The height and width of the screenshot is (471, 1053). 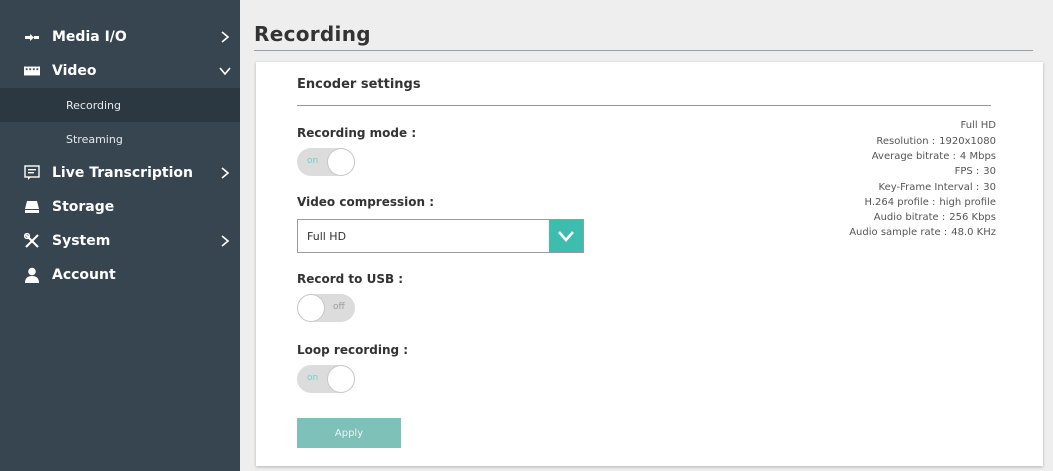 I want to click on info-row: Resolution : 1920x1080, so click(x=896, y=142).